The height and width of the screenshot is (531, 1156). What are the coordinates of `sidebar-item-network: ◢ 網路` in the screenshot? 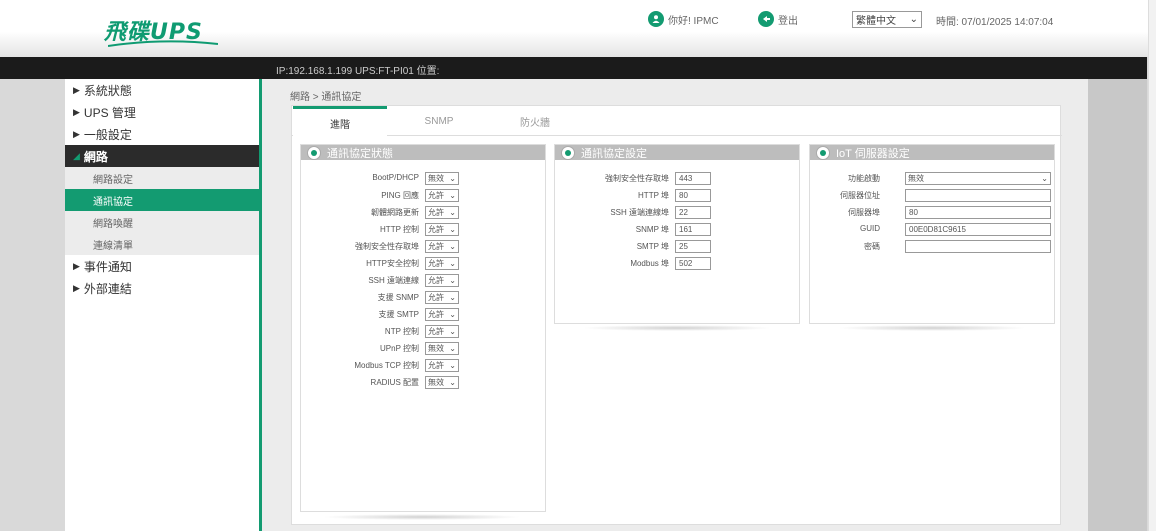 It's located at (162, 156).